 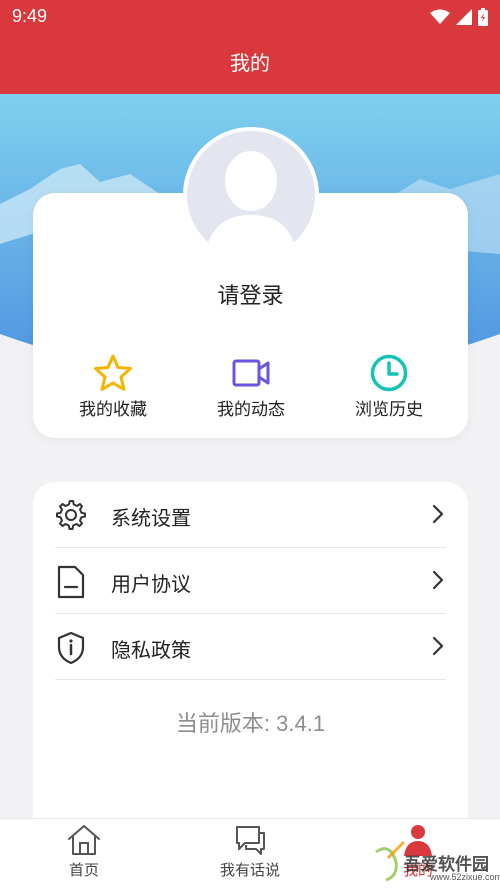 I want to click on status-bar: 9:49, so click(x=250, y=17).